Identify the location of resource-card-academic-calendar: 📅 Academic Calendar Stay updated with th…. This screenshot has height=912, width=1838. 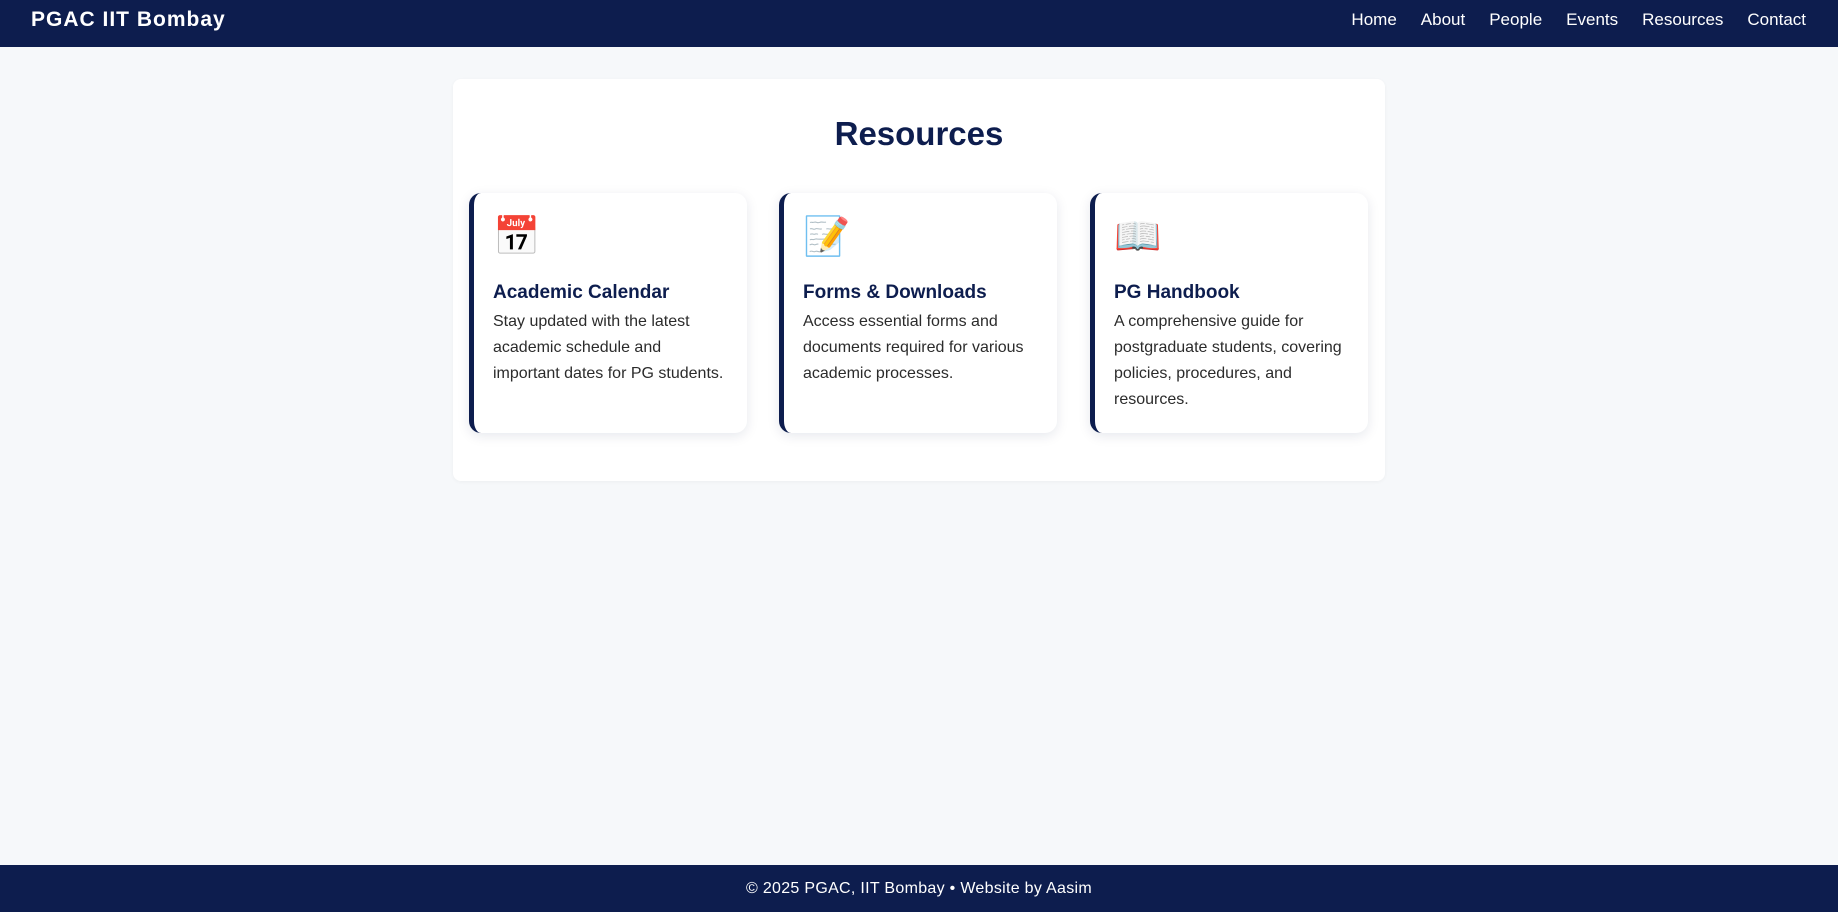
(608, 313).